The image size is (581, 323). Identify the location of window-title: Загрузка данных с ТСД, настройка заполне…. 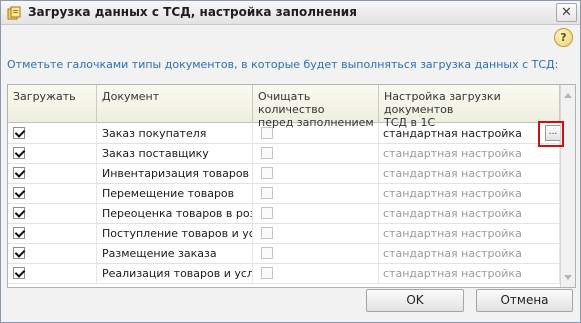
(192, 12).